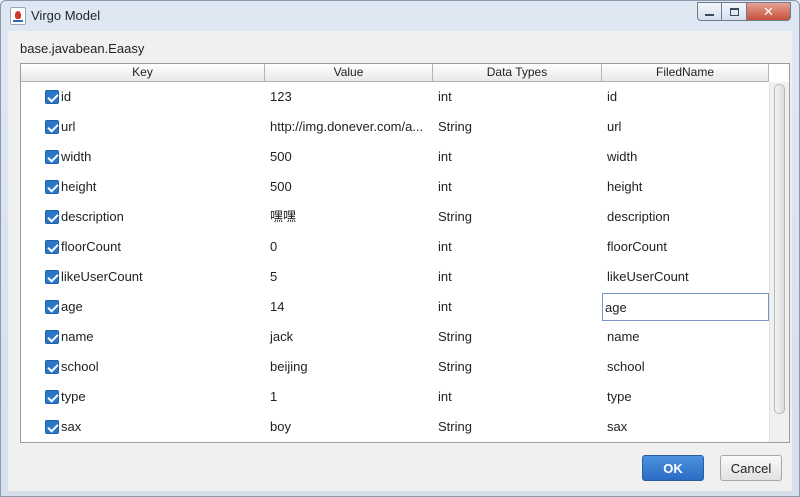 The image size is (800, 497). I want to click on field-name-cell: school, so click(685, 367).